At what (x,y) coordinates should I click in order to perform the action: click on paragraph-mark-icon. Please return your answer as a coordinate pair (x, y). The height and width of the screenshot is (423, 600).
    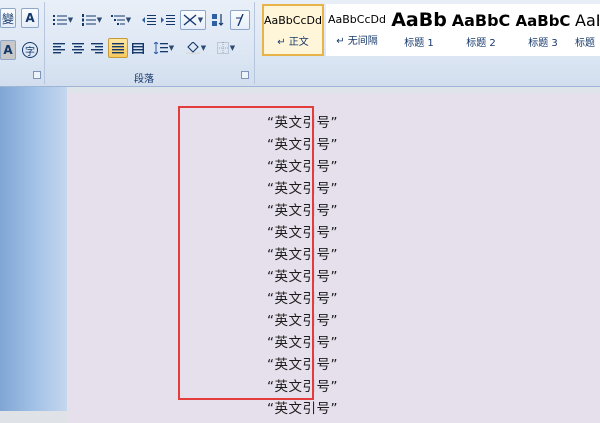
    Looking at the image, I should click on (240, 20).